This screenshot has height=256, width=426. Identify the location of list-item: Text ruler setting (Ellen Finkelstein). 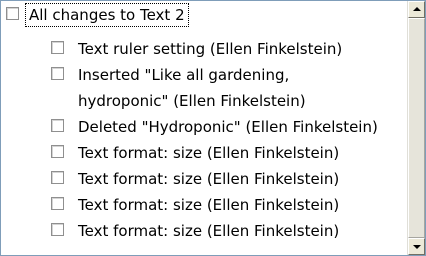
(203, 49).